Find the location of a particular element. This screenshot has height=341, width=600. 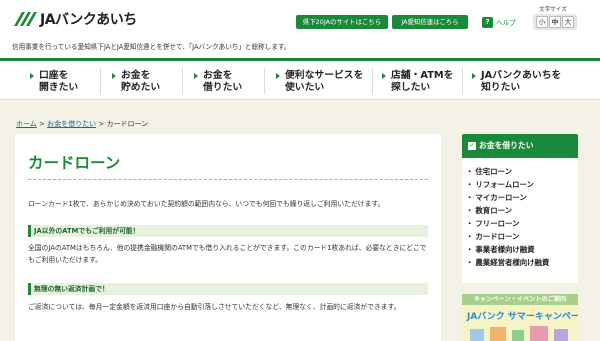

help-icon: ? is located at coordinates (487, 22).